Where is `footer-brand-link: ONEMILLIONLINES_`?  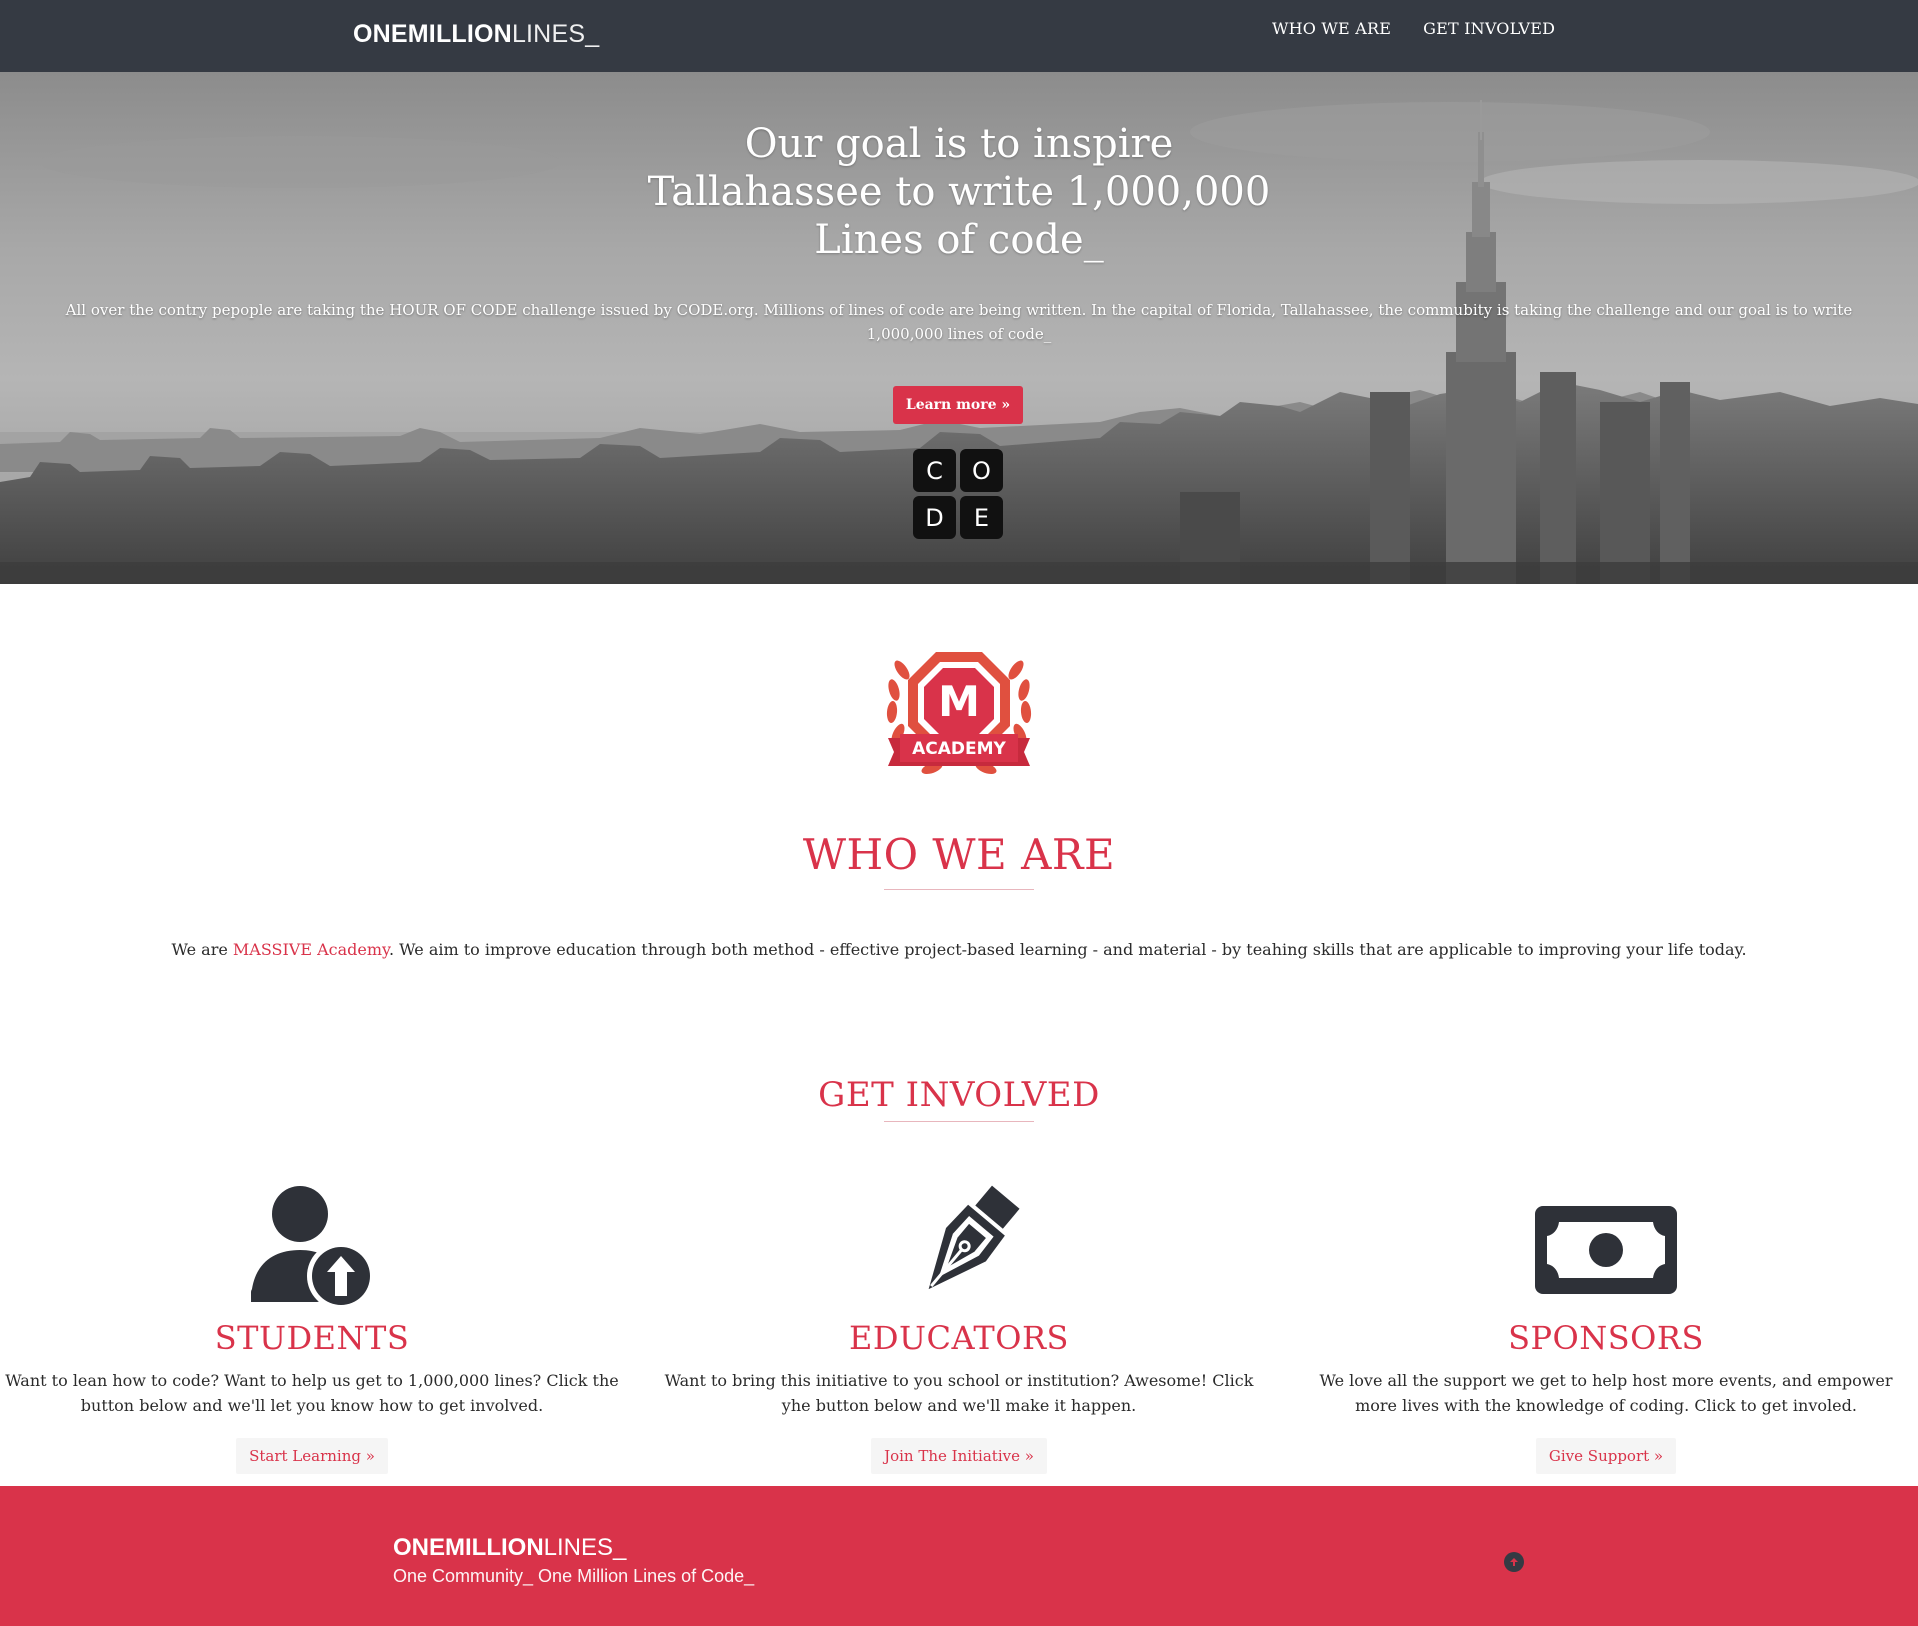
footer-brand-link: ONEMILLIONLINES_ is located at coordinates (509, 1548).